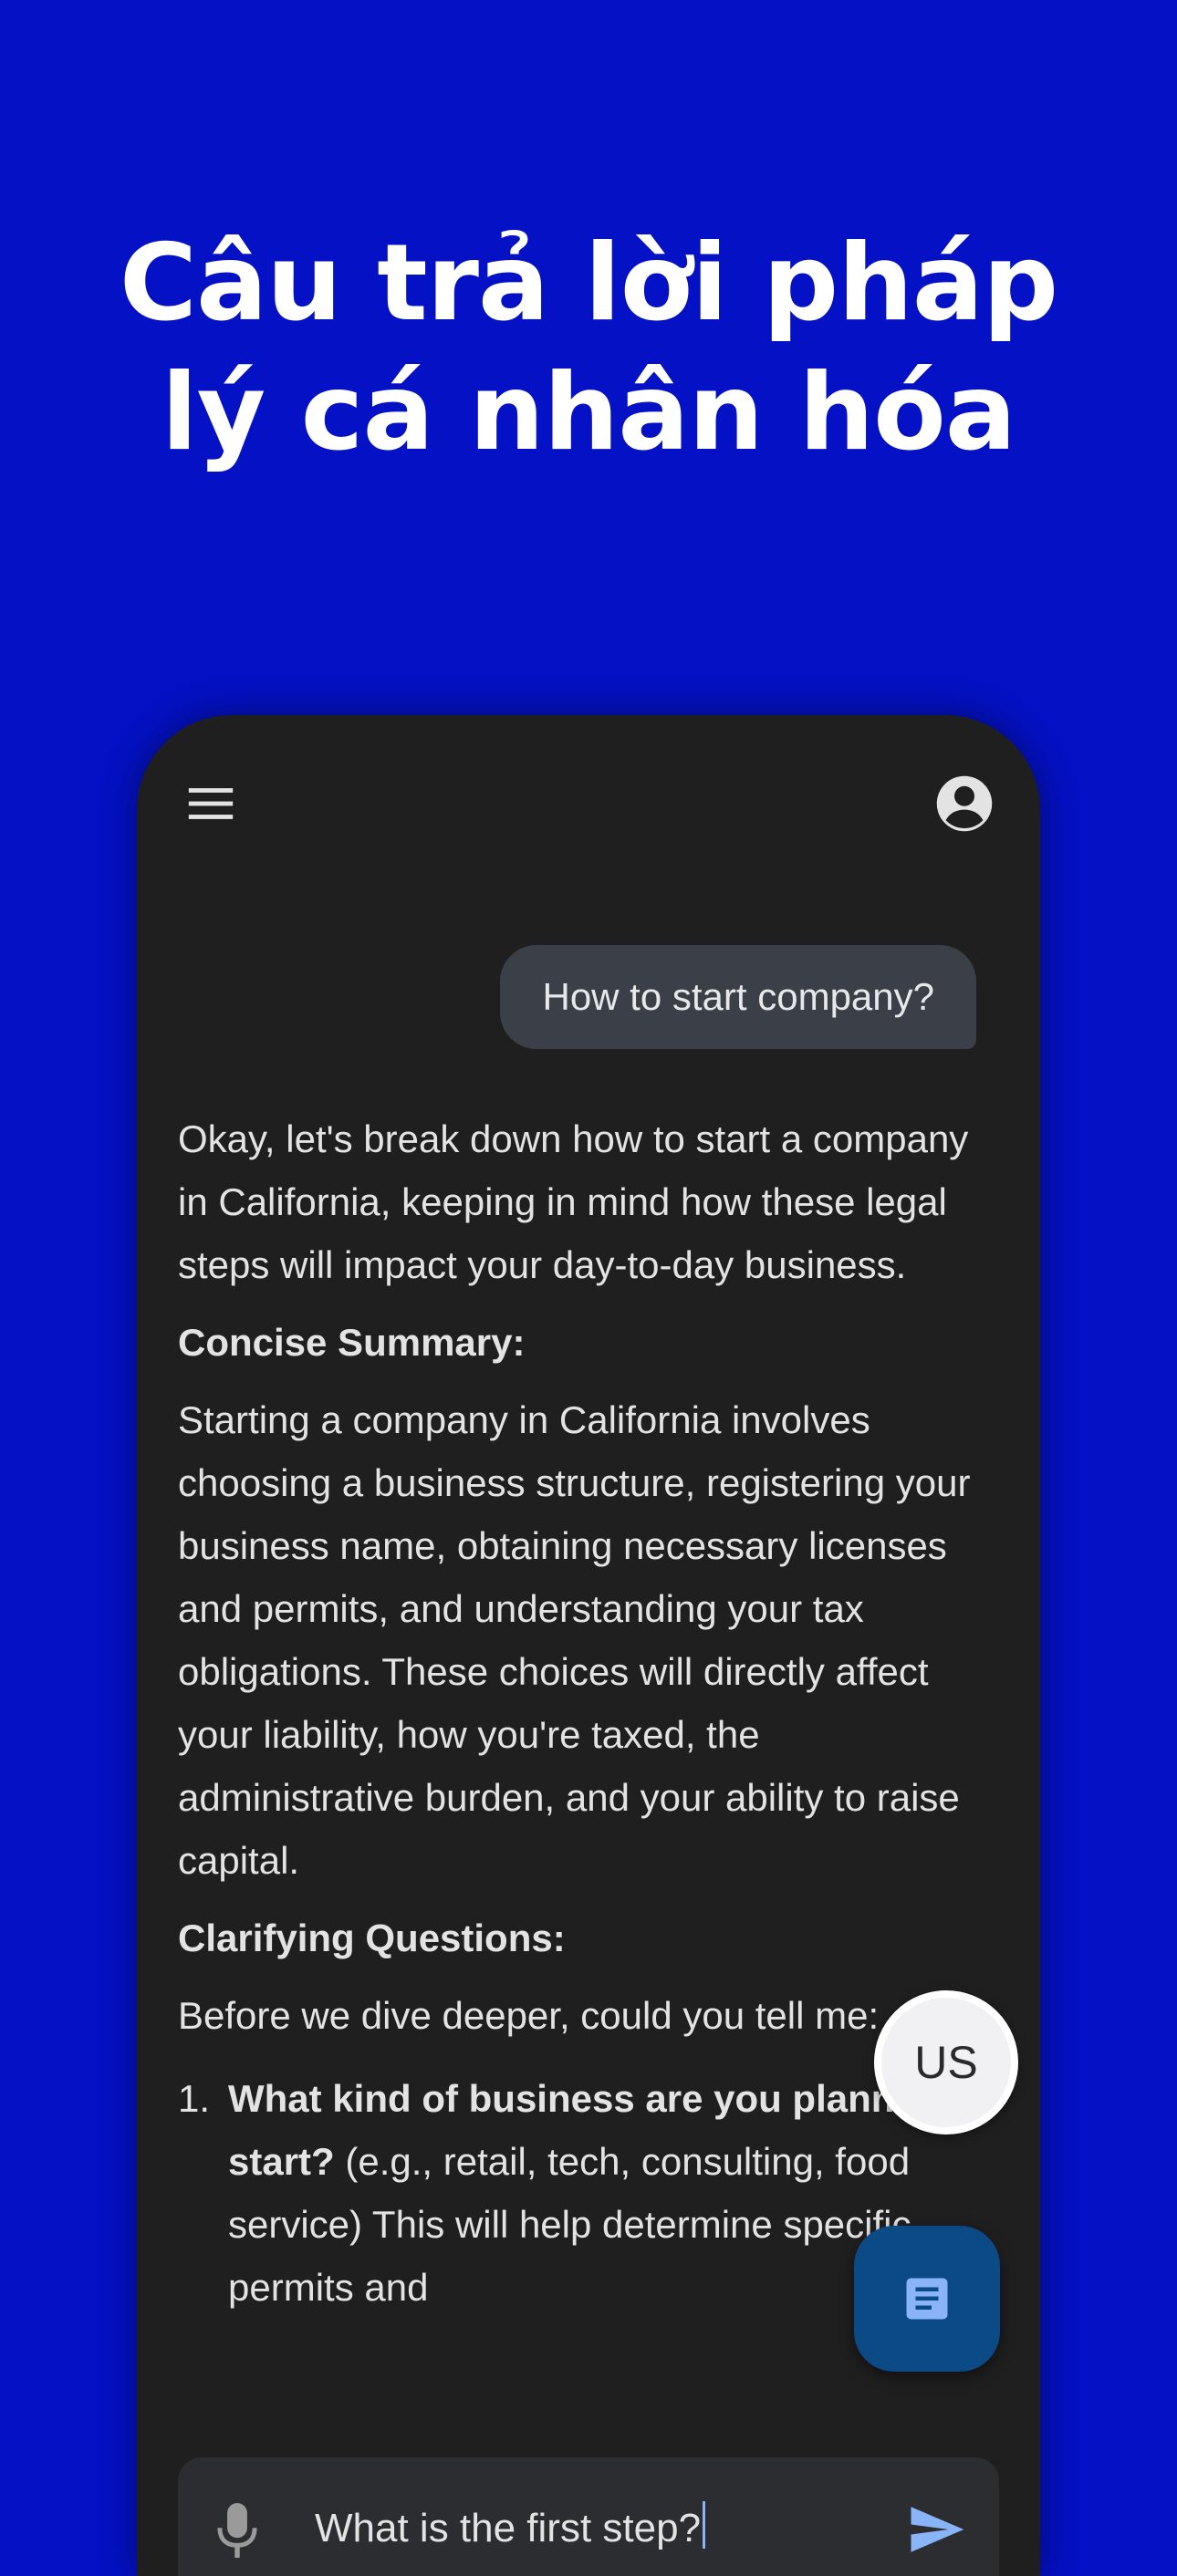  What do you see at coordinates (936, 2529) in the screenshot?
I see `send-icon` at bounding box center [936, 2529].